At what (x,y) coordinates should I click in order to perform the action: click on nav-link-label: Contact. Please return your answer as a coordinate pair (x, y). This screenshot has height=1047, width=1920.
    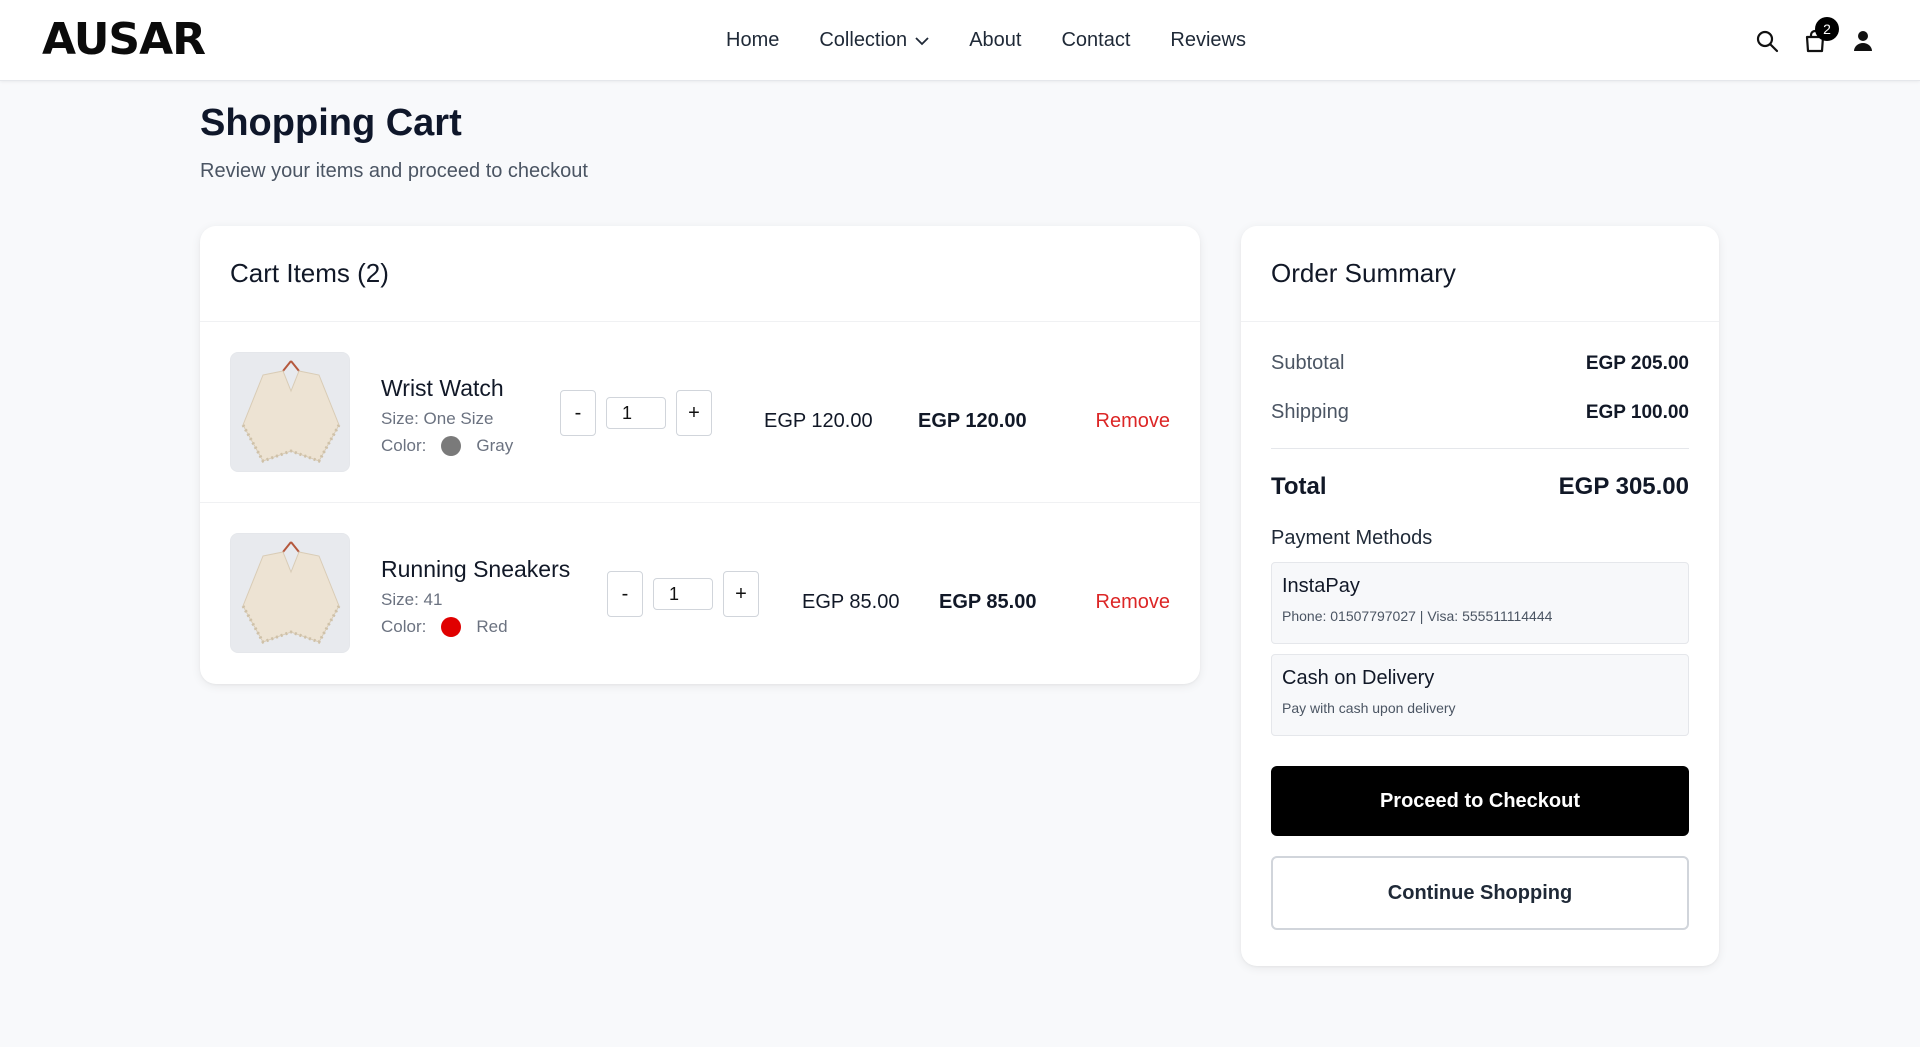
    Looking at the image, I should click on (1096, 40).